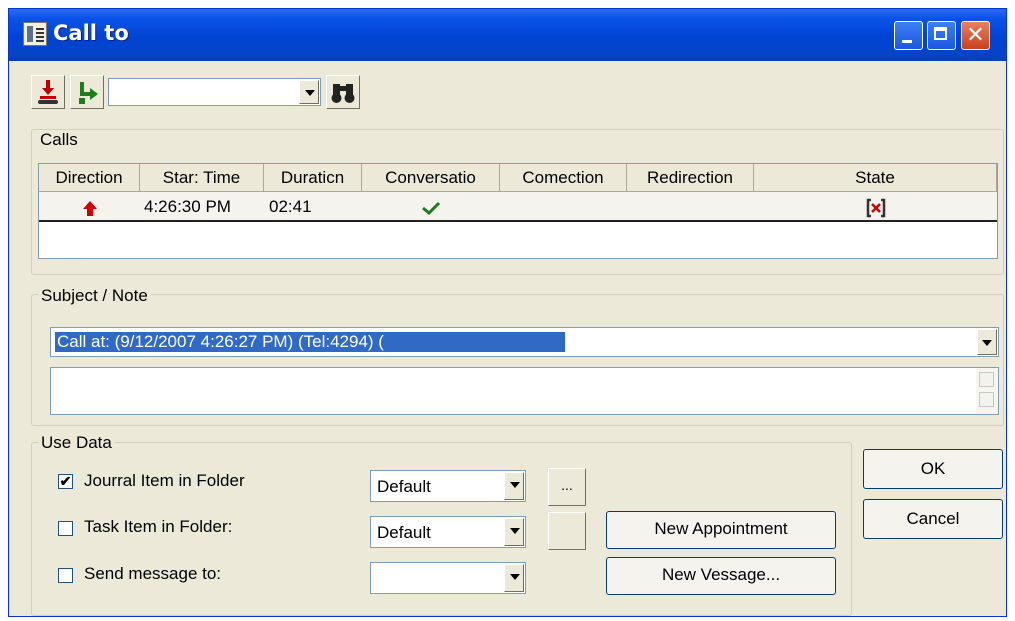  I want to click on checkmark-icon, so click(431, 208).